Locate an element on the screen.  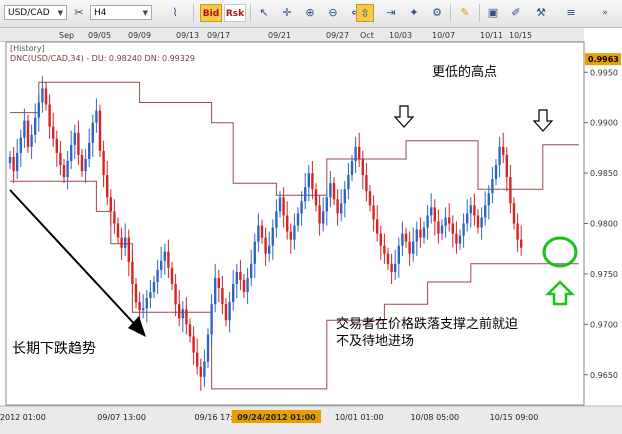
top-axis-label: 10/11 is located at coordinates (491, 35).